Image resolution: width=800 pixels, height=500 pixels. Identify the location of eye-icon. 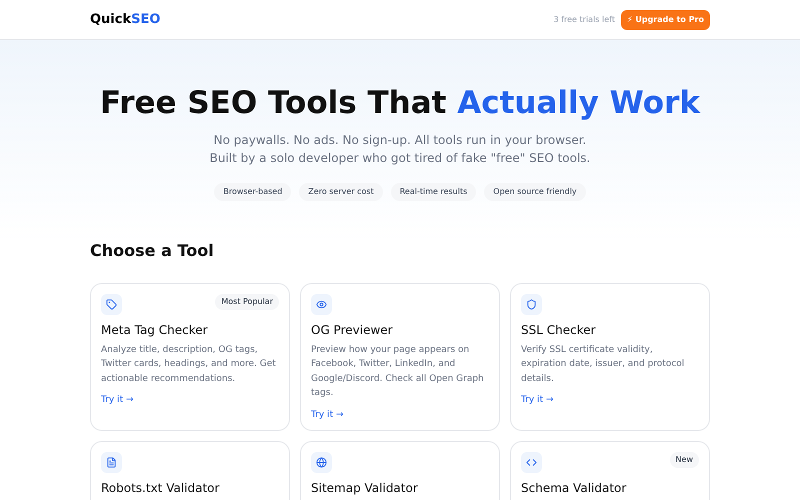
(321, 304).